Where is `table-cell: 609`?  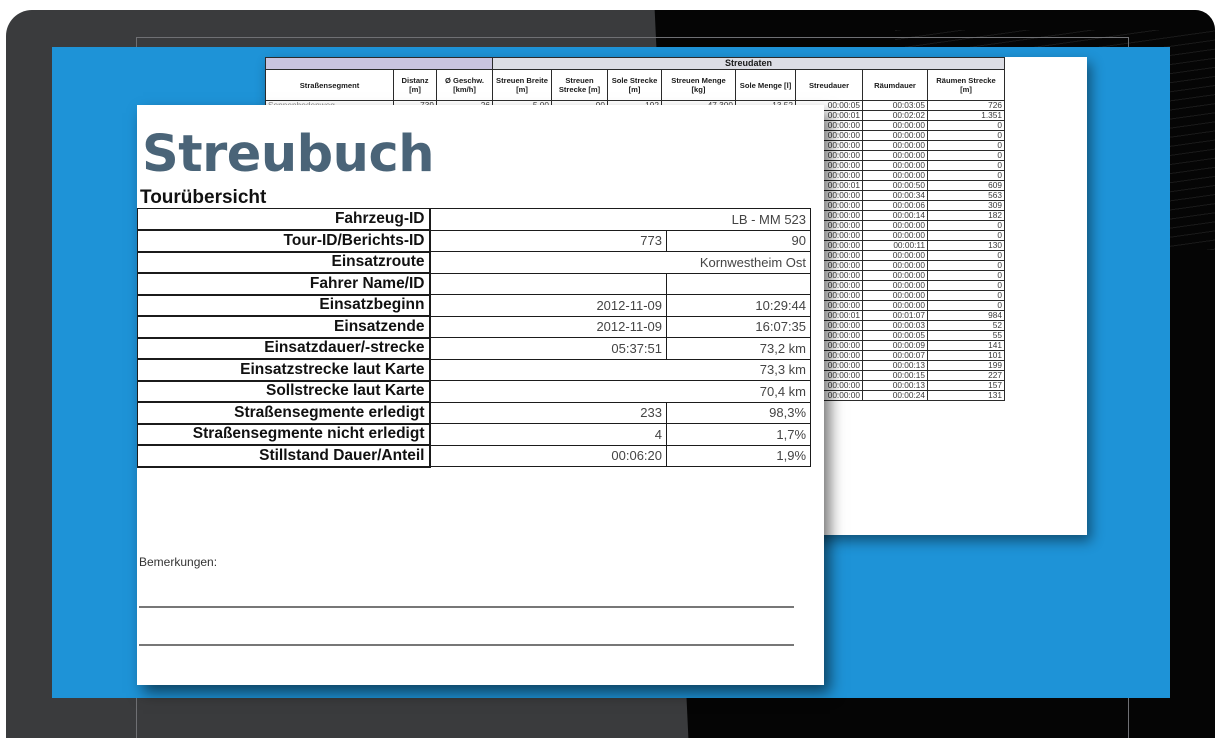 table-cell: 609 is located at coordinates (966, 185).